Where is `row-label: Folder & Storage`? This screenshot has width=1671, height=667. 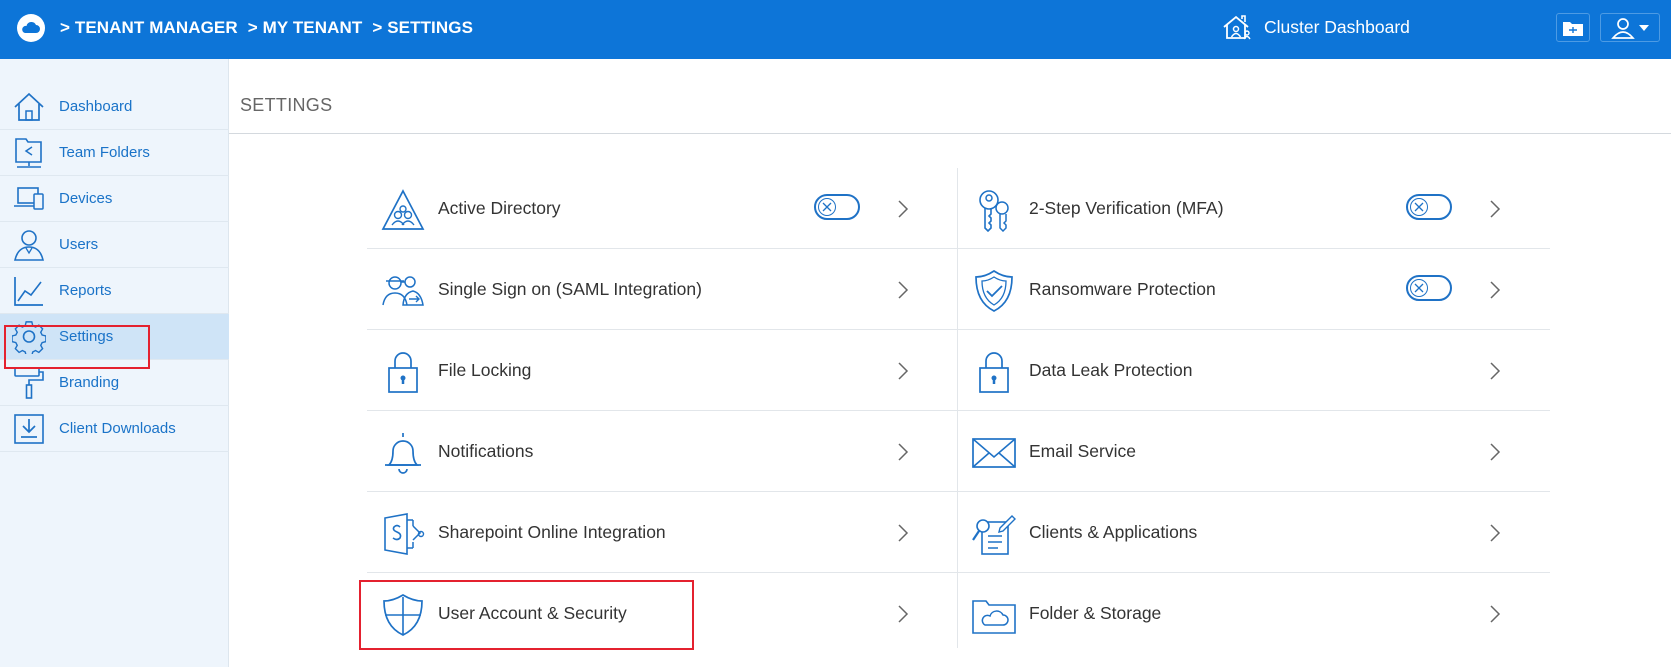
row-label: Folder & Storage is located at coordinates (1095, 613).